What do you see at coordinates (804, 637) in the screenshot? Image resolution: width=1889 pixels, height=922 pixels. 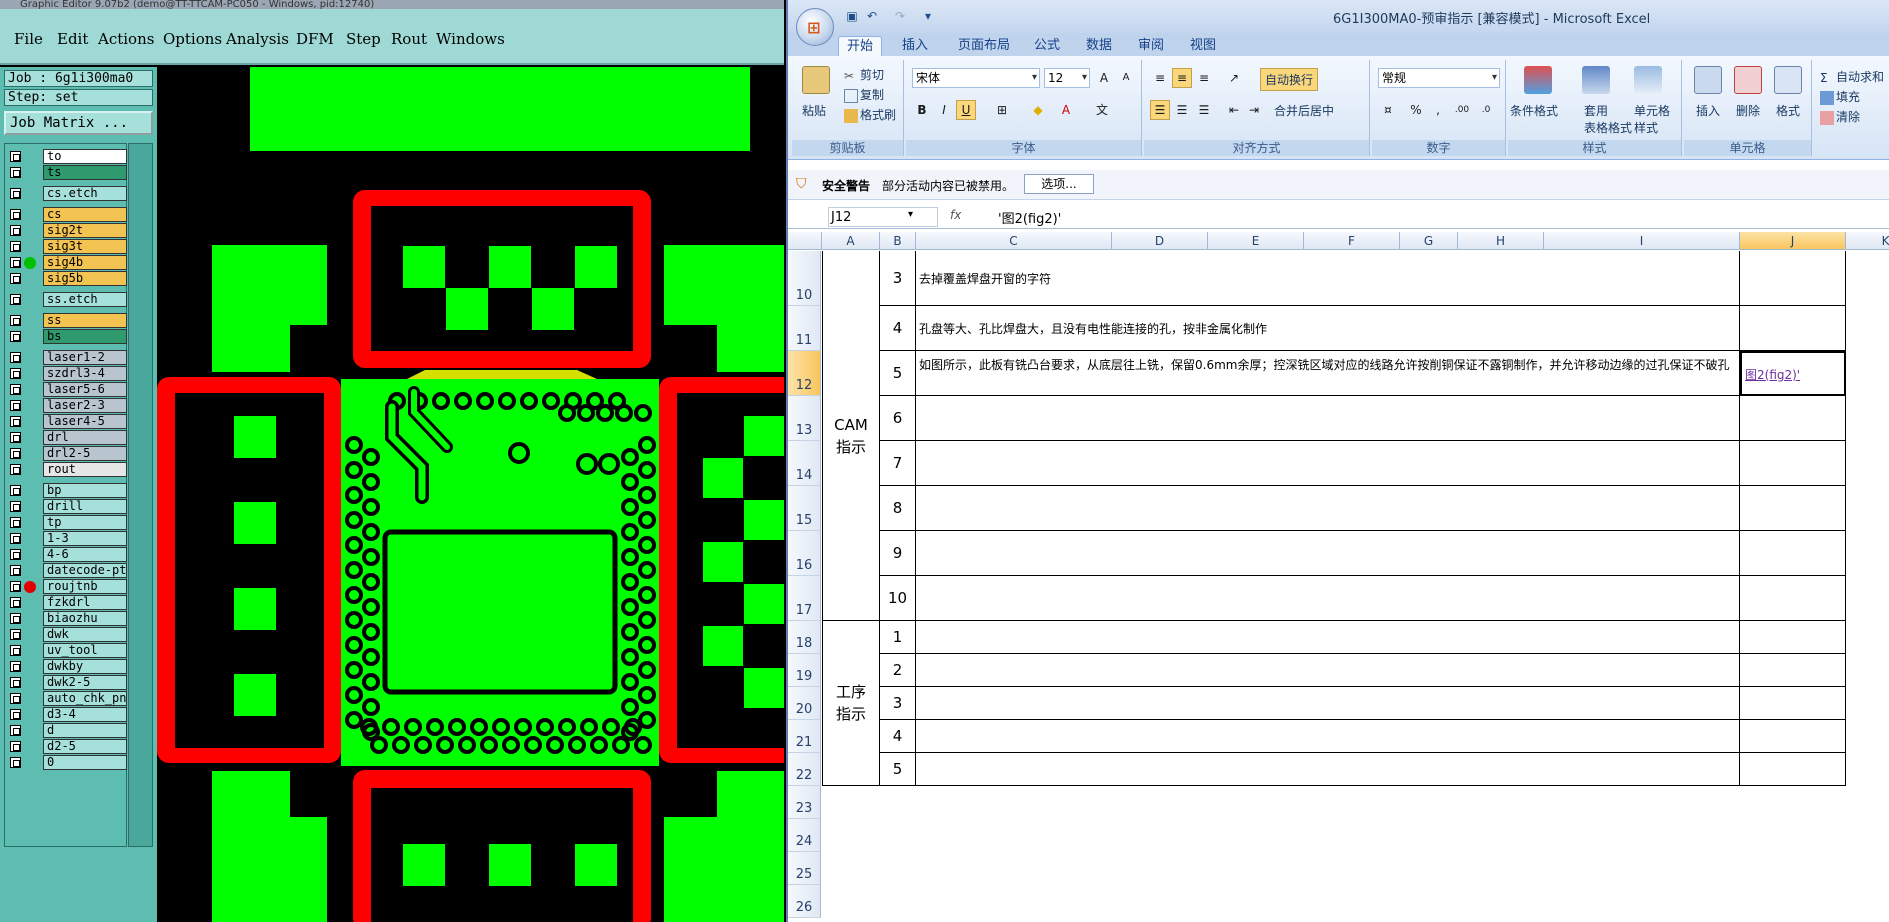 I see `row-header: 18` at bounding box center [804, 637].